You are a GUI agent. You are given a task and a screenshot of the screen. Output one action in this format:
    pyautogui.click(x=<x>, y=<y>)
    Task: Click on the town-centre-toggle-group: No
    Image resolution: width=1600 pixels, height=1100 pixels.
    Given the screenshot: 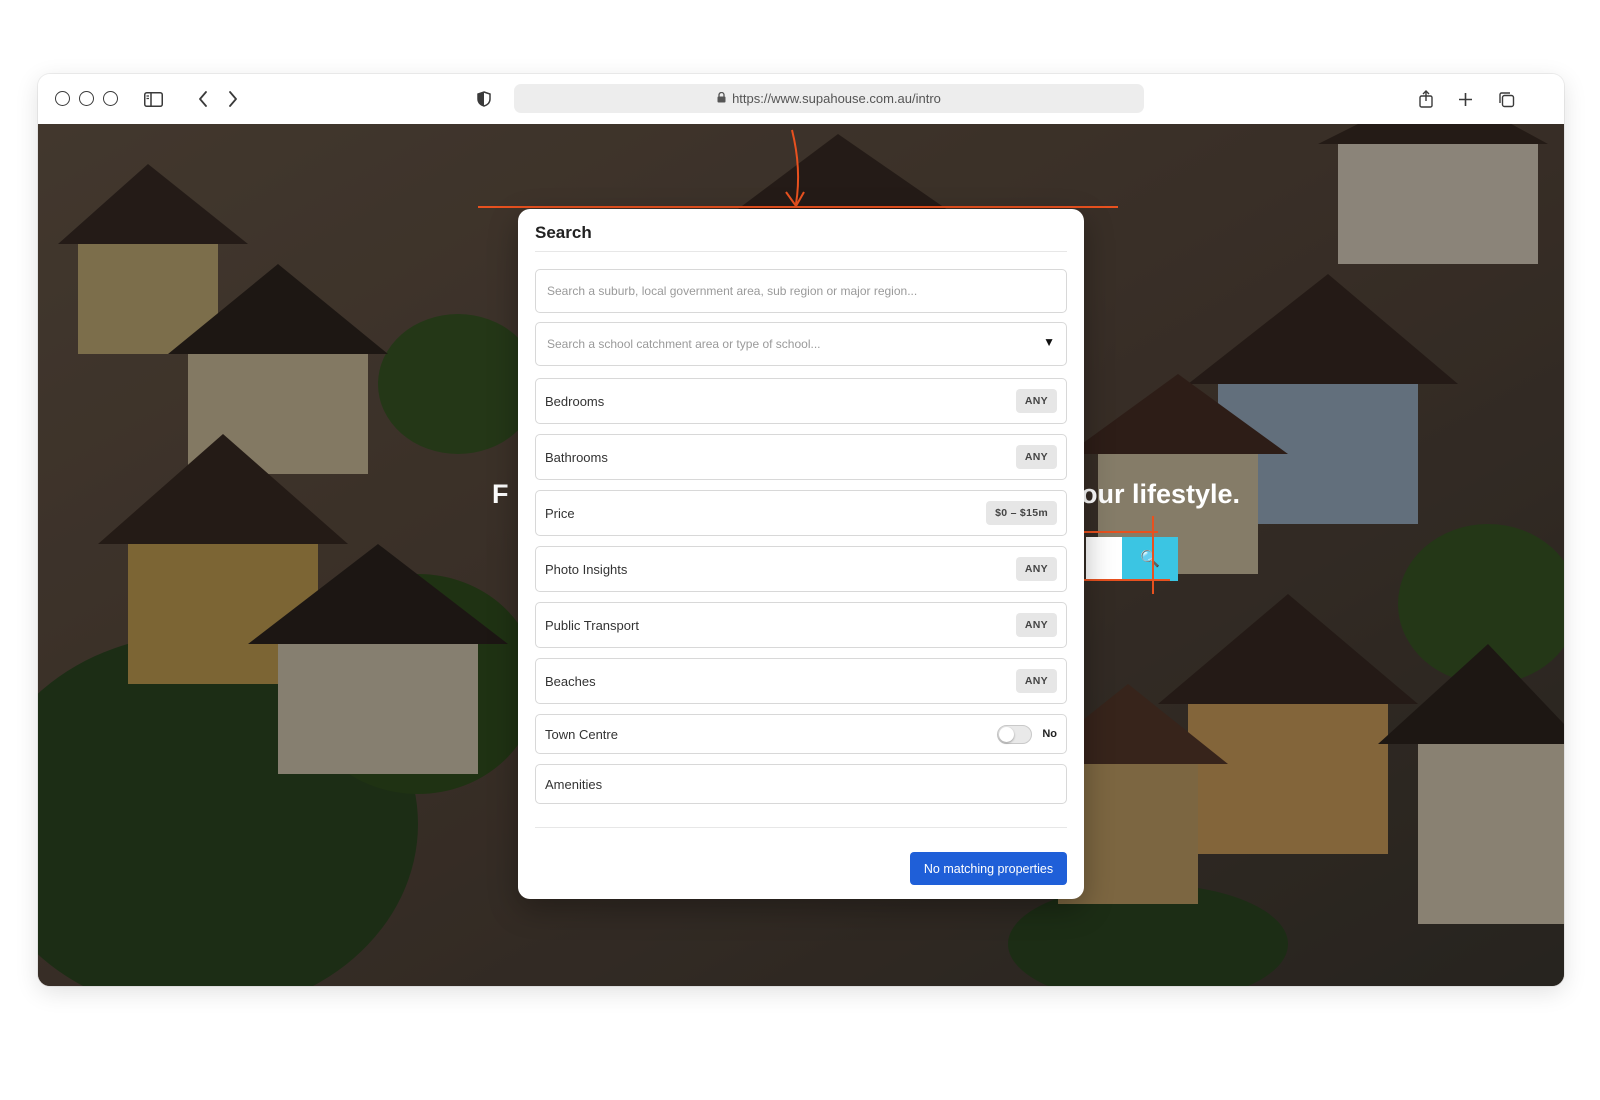 What is the action you would take?
    pyautogui.click(x=1027, y=734)
    